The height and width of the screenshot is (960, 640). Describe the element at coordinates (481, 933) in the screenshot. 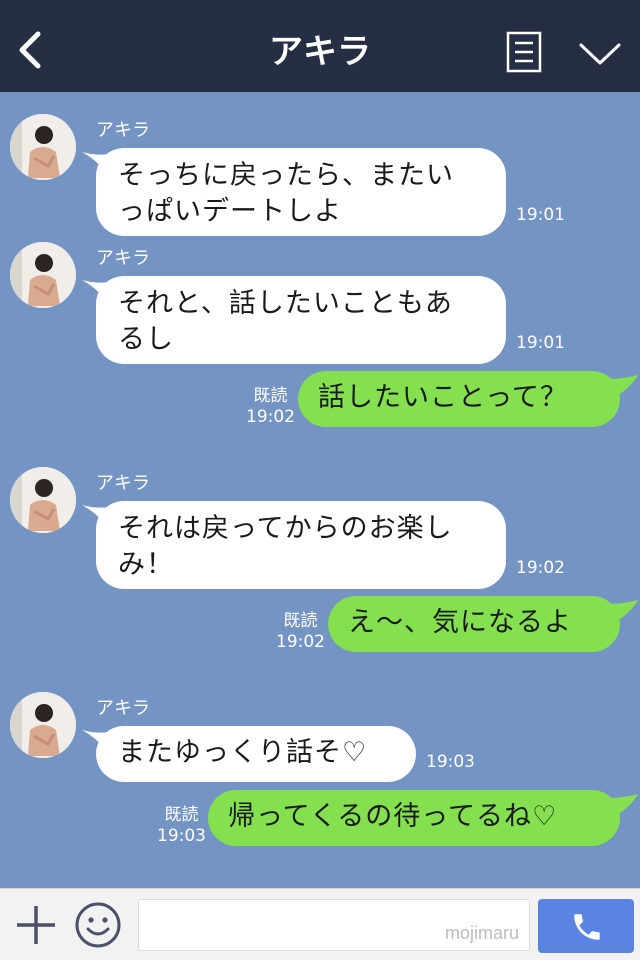

I see `watermark: mojimaru` at that location.